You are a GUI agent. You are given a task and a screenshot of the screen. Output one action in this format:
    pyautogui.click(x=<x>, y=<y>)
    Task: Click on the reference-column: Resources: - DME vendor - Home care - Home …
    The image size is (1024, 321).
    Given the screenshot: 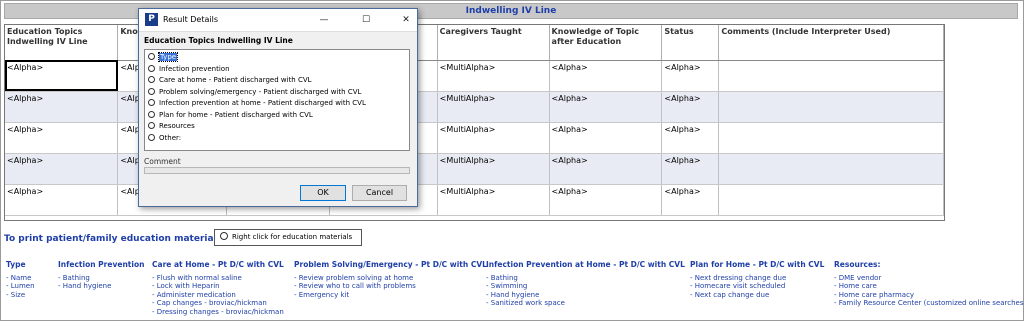 What is the action you would take?
    pyautogui.click(x=929, y=284)
    